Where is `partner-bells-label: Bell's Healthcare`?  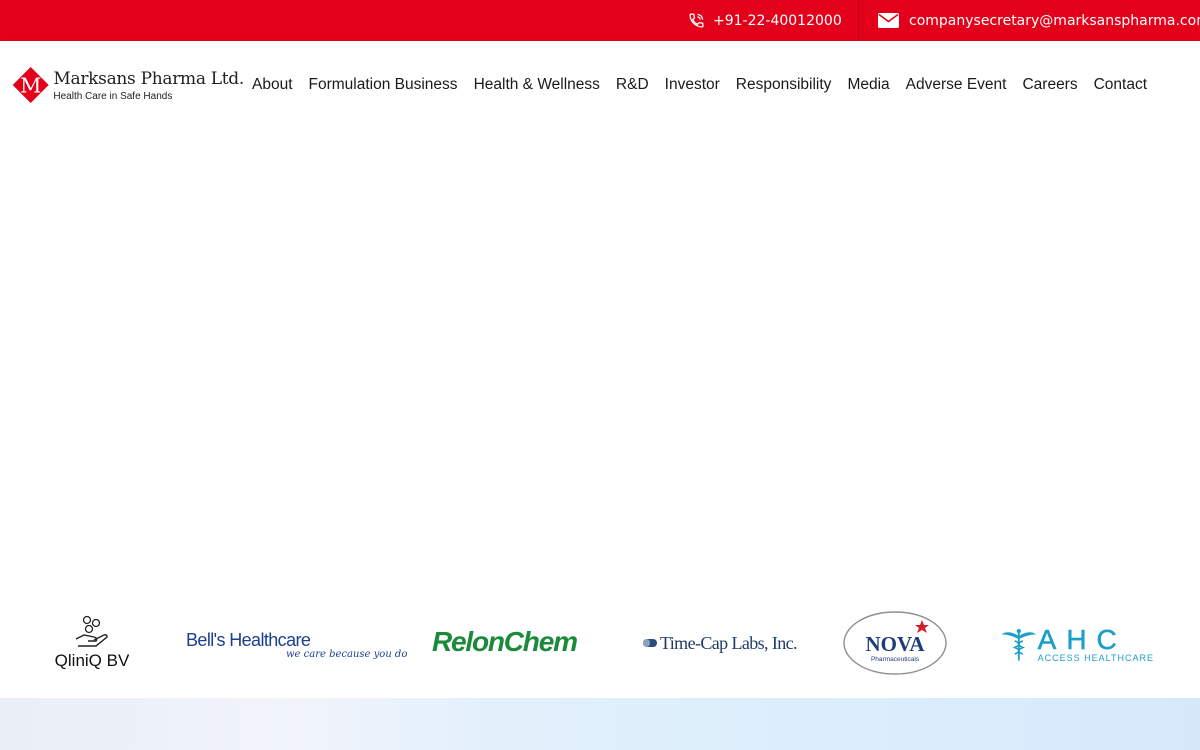
partner-bells-label: Bell's Healthcare is located at coordinates (248, 640).